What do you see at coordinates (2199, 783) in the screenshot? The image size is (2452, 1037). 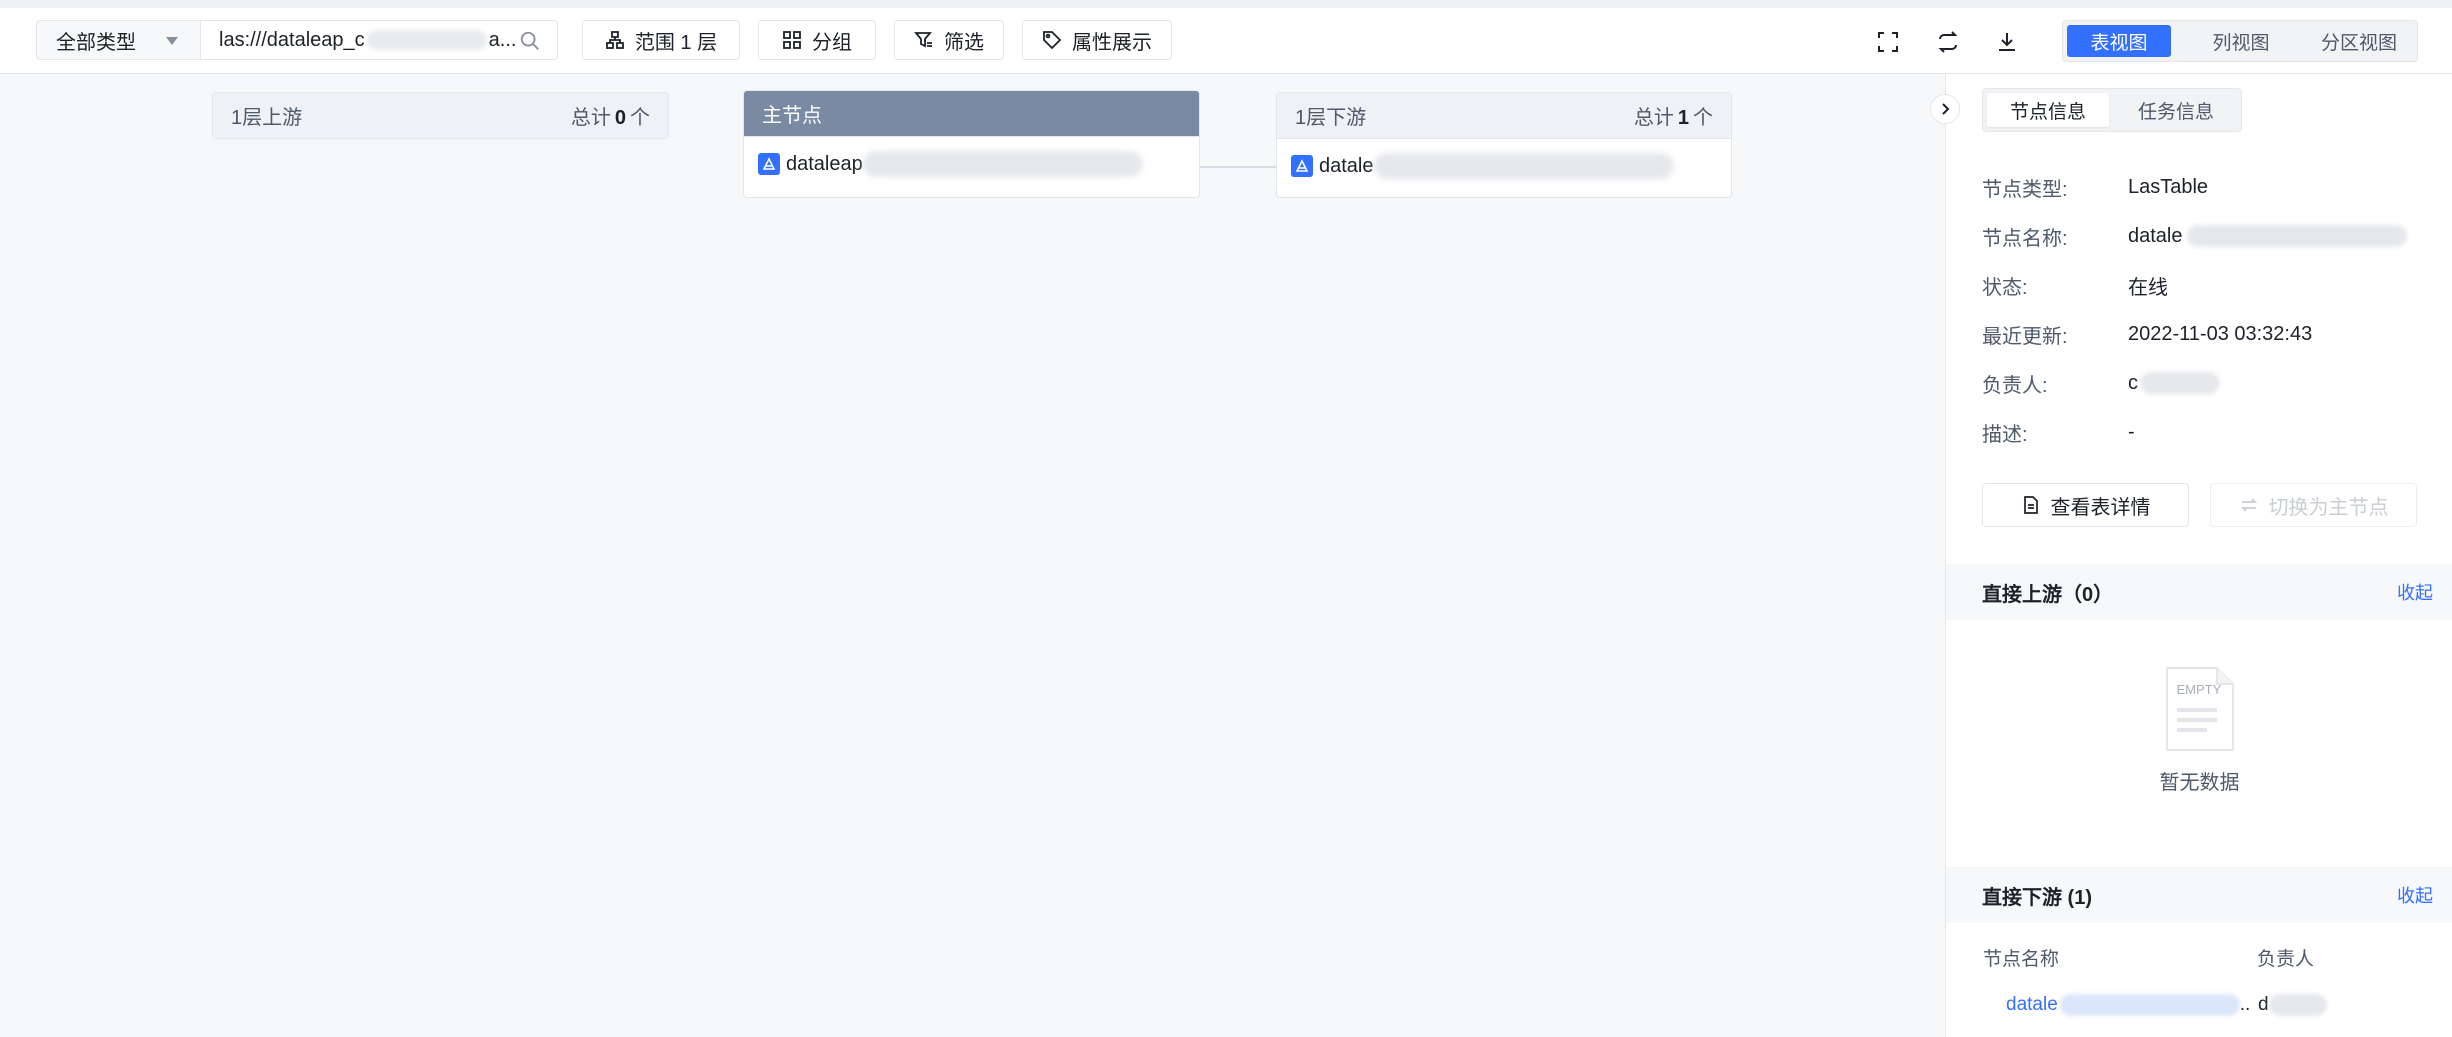 I see `empty-text: 暂无数据` at bounding box center [2199, 783].